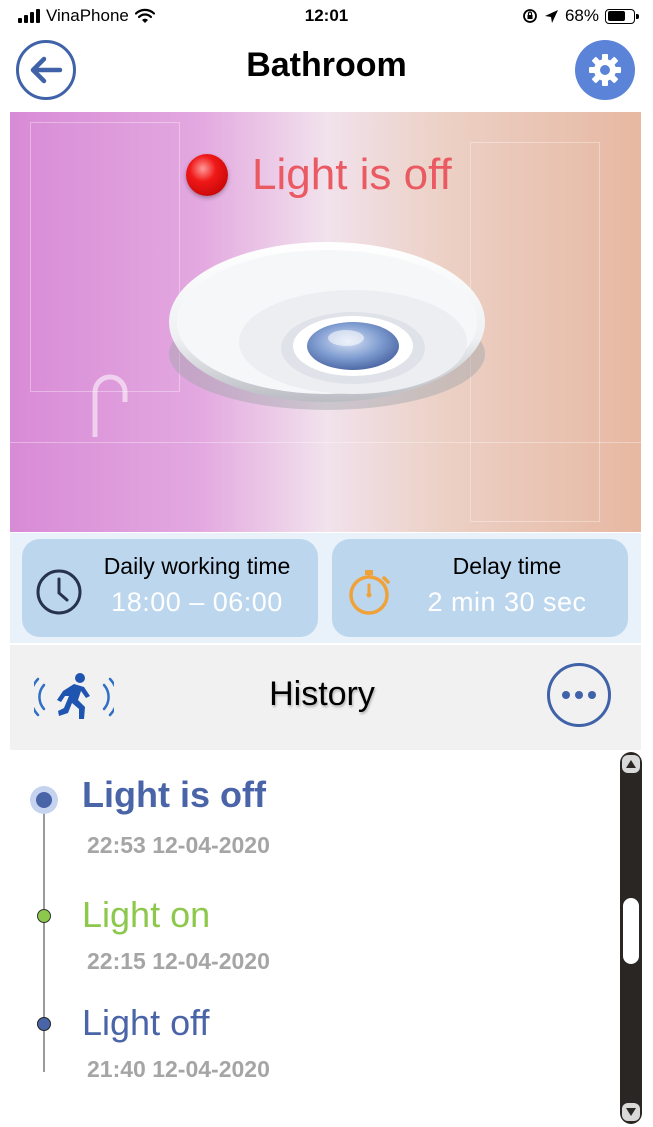  I want to click on history-header: History, so click(325, 697).